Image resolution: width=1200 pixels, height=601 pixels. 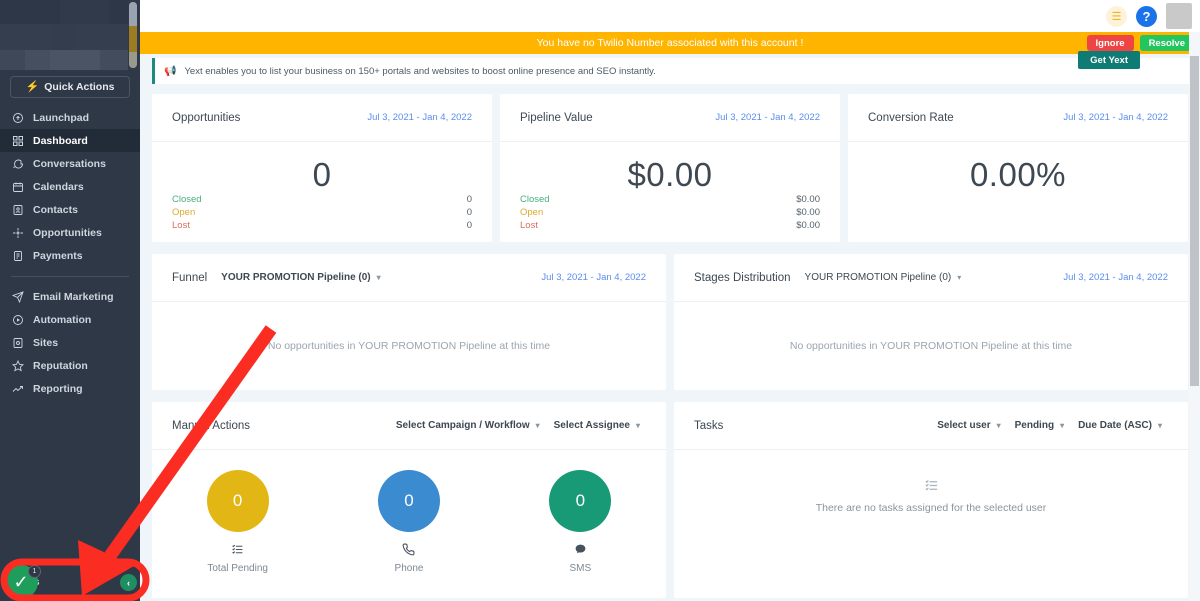 I want to click on sms-icon, so click(x=580, y=551).